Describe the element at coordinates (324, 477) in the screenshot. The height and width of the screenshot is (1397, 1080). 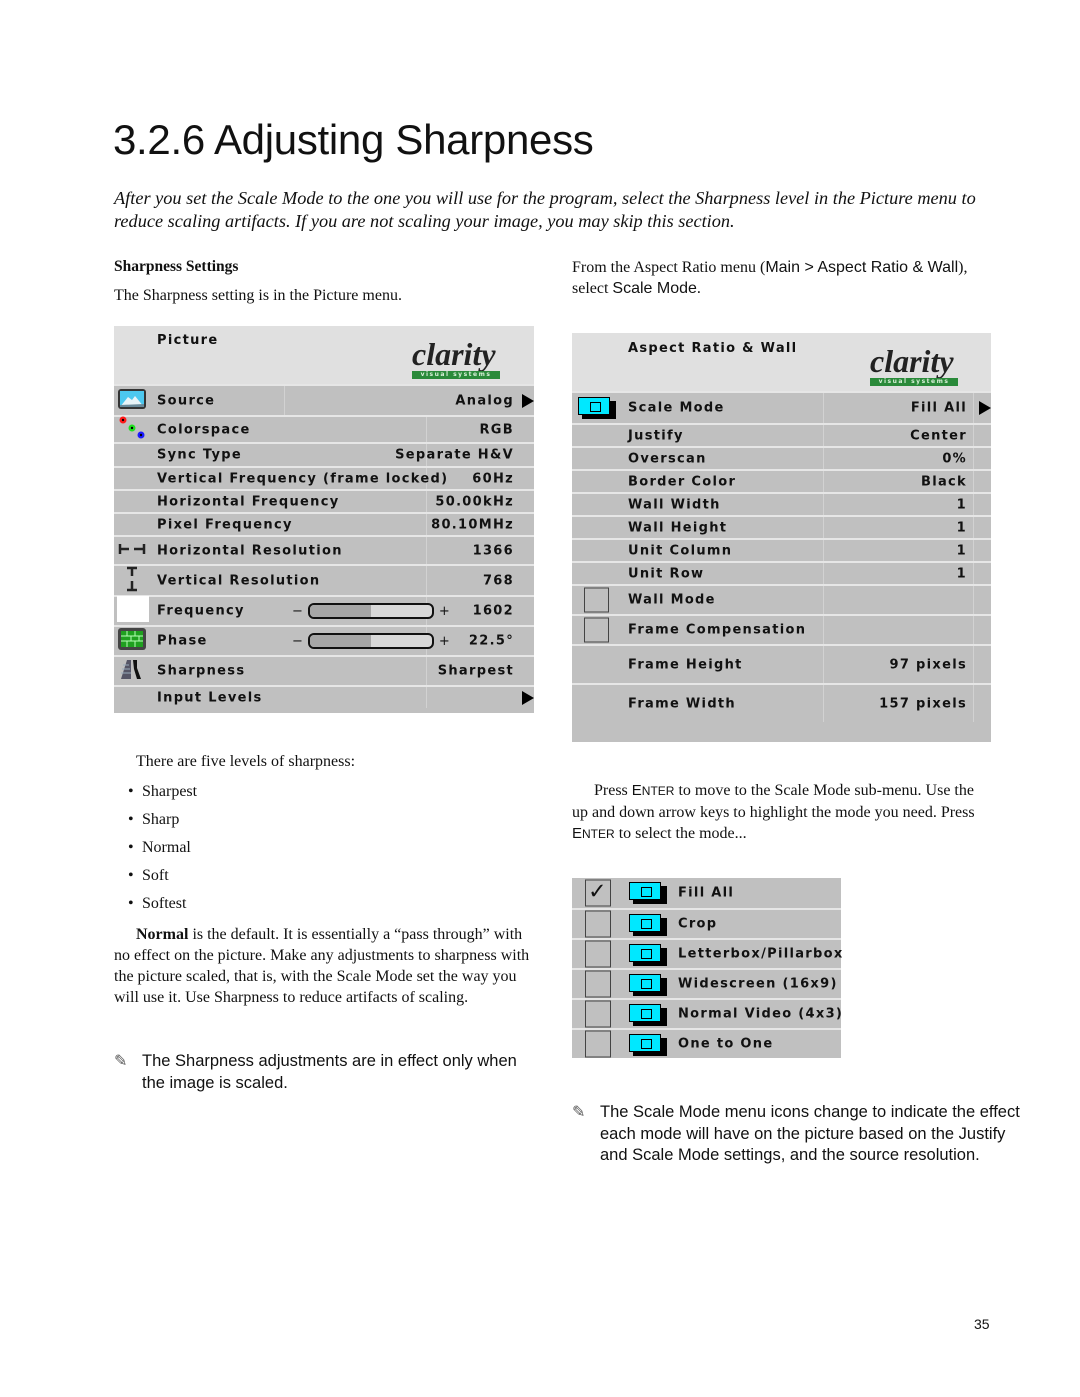
I see `picture-menu-row-vertical-frequency-frame-locked: Vertical Frequency (frame locked) 60Hz` at that location.